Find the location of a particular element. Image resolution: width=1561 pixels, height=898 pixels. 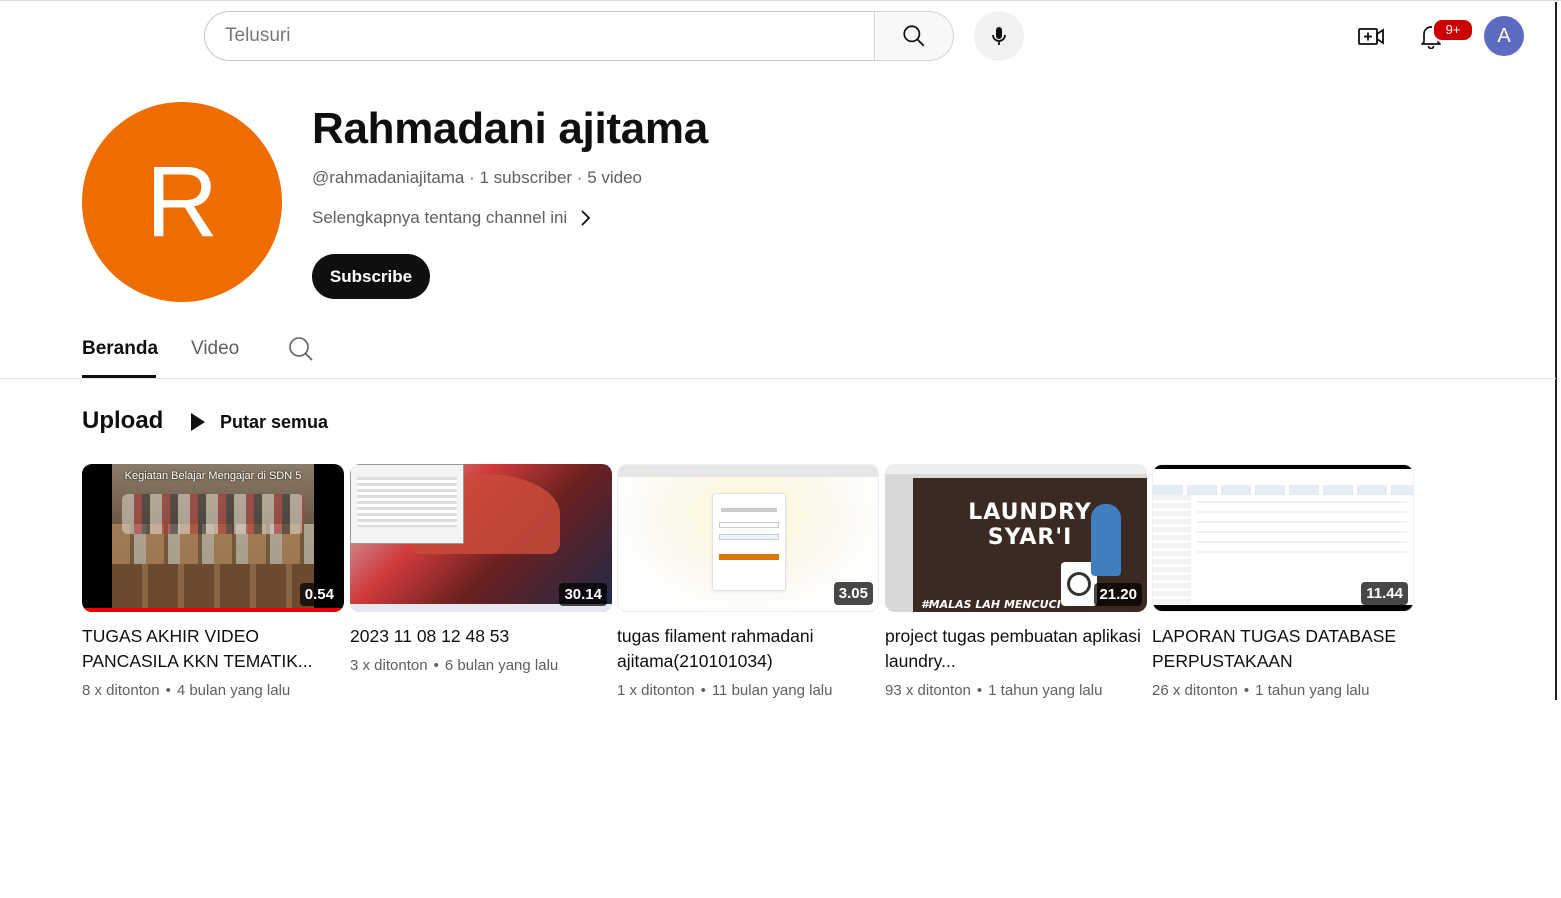

video-meta: 93 x ditonton • 1 tahun yang lalu is located at coordinates (1016, 690).